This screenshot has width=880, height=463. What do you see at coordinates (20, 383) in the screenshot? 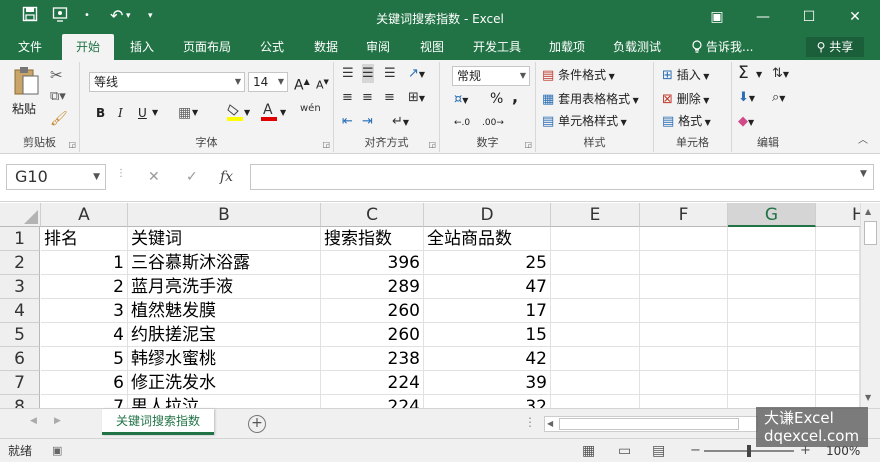
I see `row-header-7: 7` at bounding box center [20, 383].